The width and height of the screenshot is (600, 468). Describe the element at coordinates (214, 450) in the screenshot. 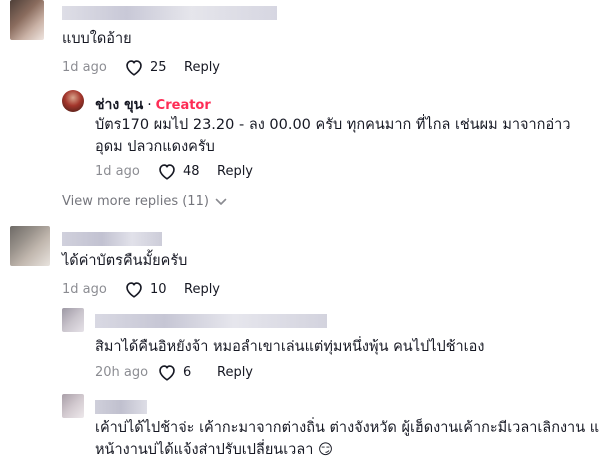

I see `comment-text-line: หน้างานบ่ได้แจ้งส่าปรับเปลี่ยนเวลา 😏` at that location.